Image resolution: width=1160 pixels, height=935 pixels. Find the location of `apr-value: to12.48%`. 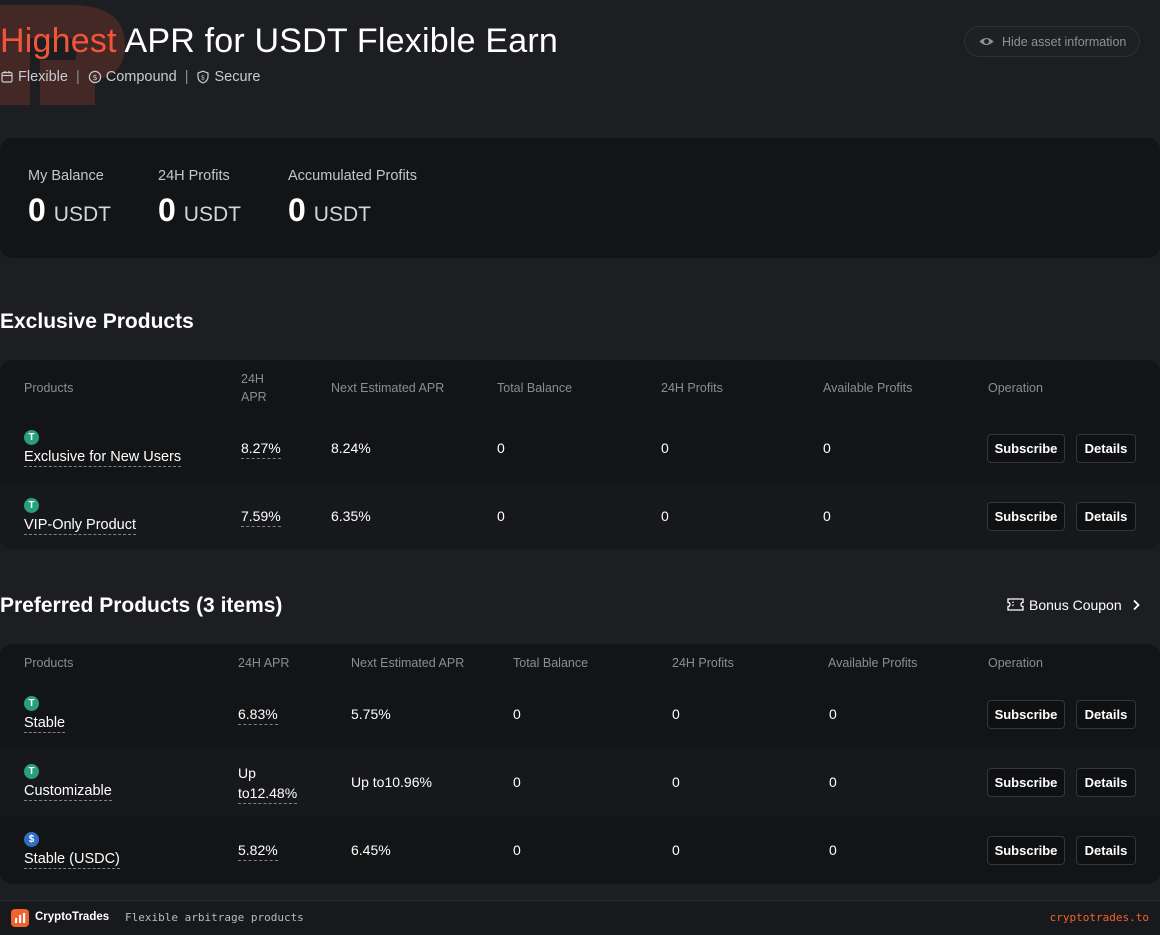

apr-value: to12.48% is located at coordinates (268, 794).